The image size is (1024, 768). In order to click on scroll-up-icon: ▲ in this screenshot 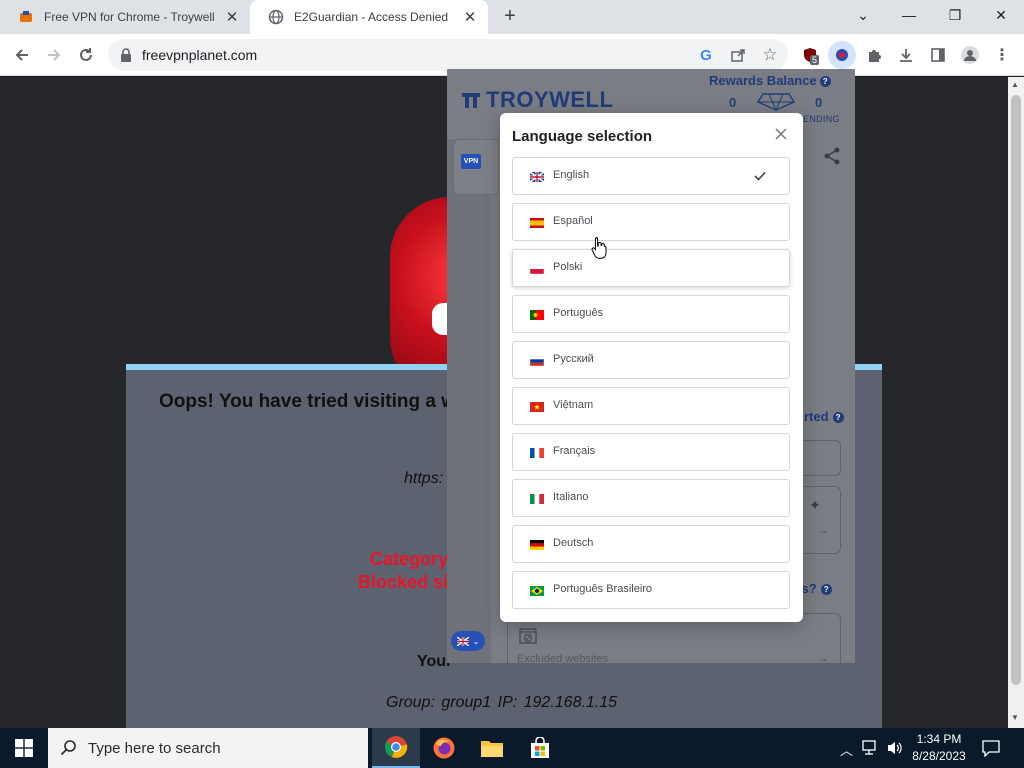, I will do `click(1015, 84)`.